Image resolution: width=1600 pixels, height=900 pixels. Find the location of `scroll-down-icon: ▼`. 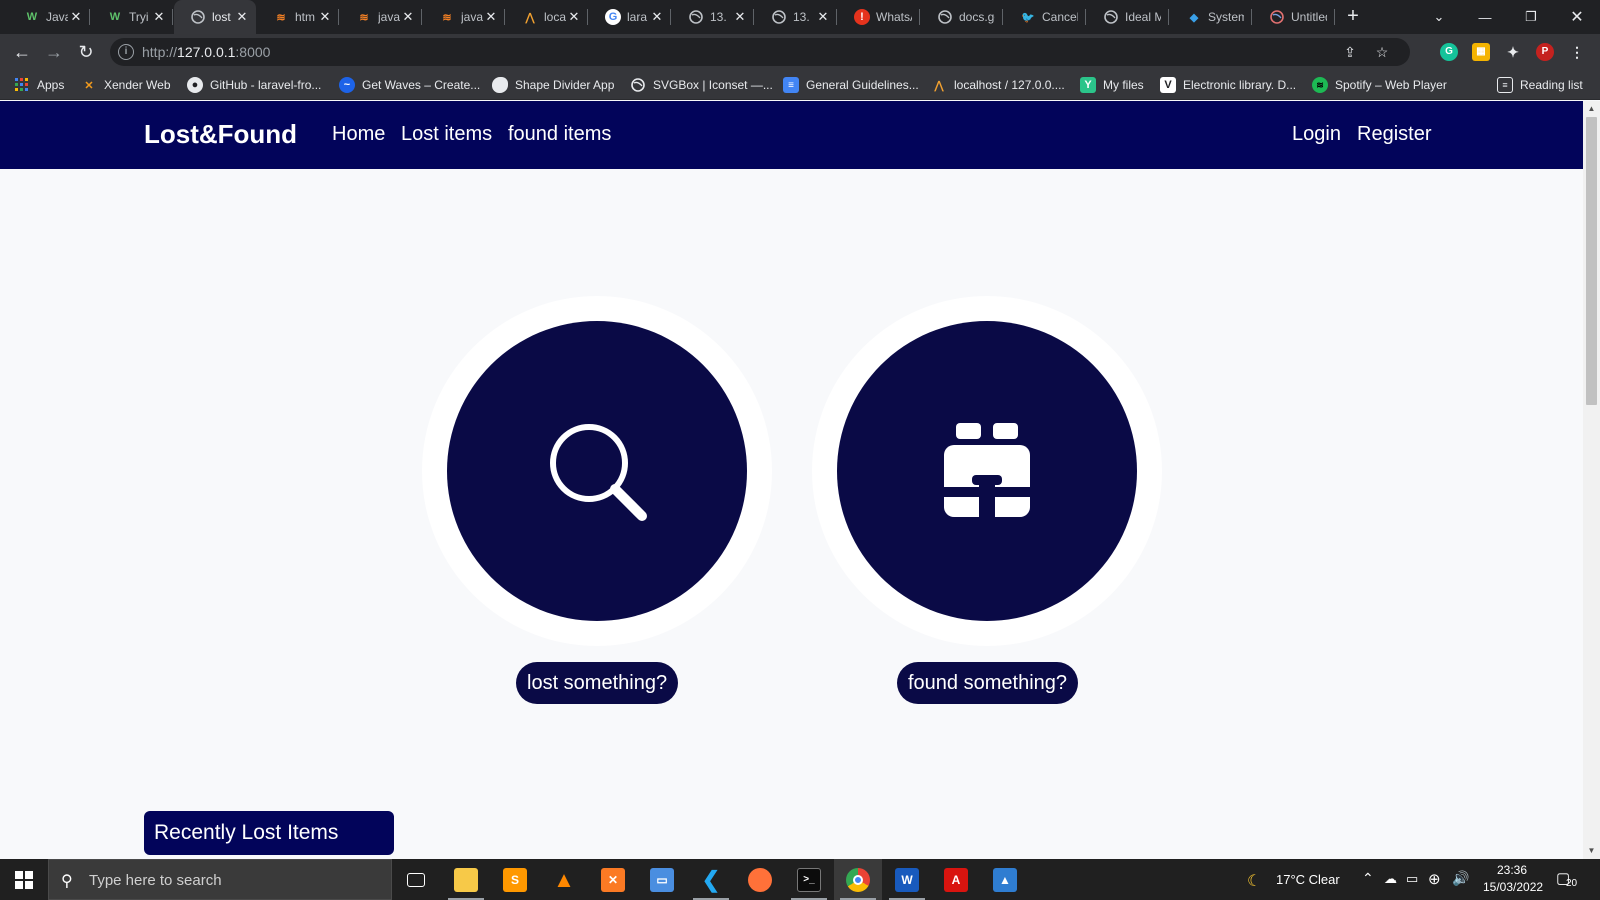

scroll-down-icon: ▼ is located at coordinates (1591, 851).